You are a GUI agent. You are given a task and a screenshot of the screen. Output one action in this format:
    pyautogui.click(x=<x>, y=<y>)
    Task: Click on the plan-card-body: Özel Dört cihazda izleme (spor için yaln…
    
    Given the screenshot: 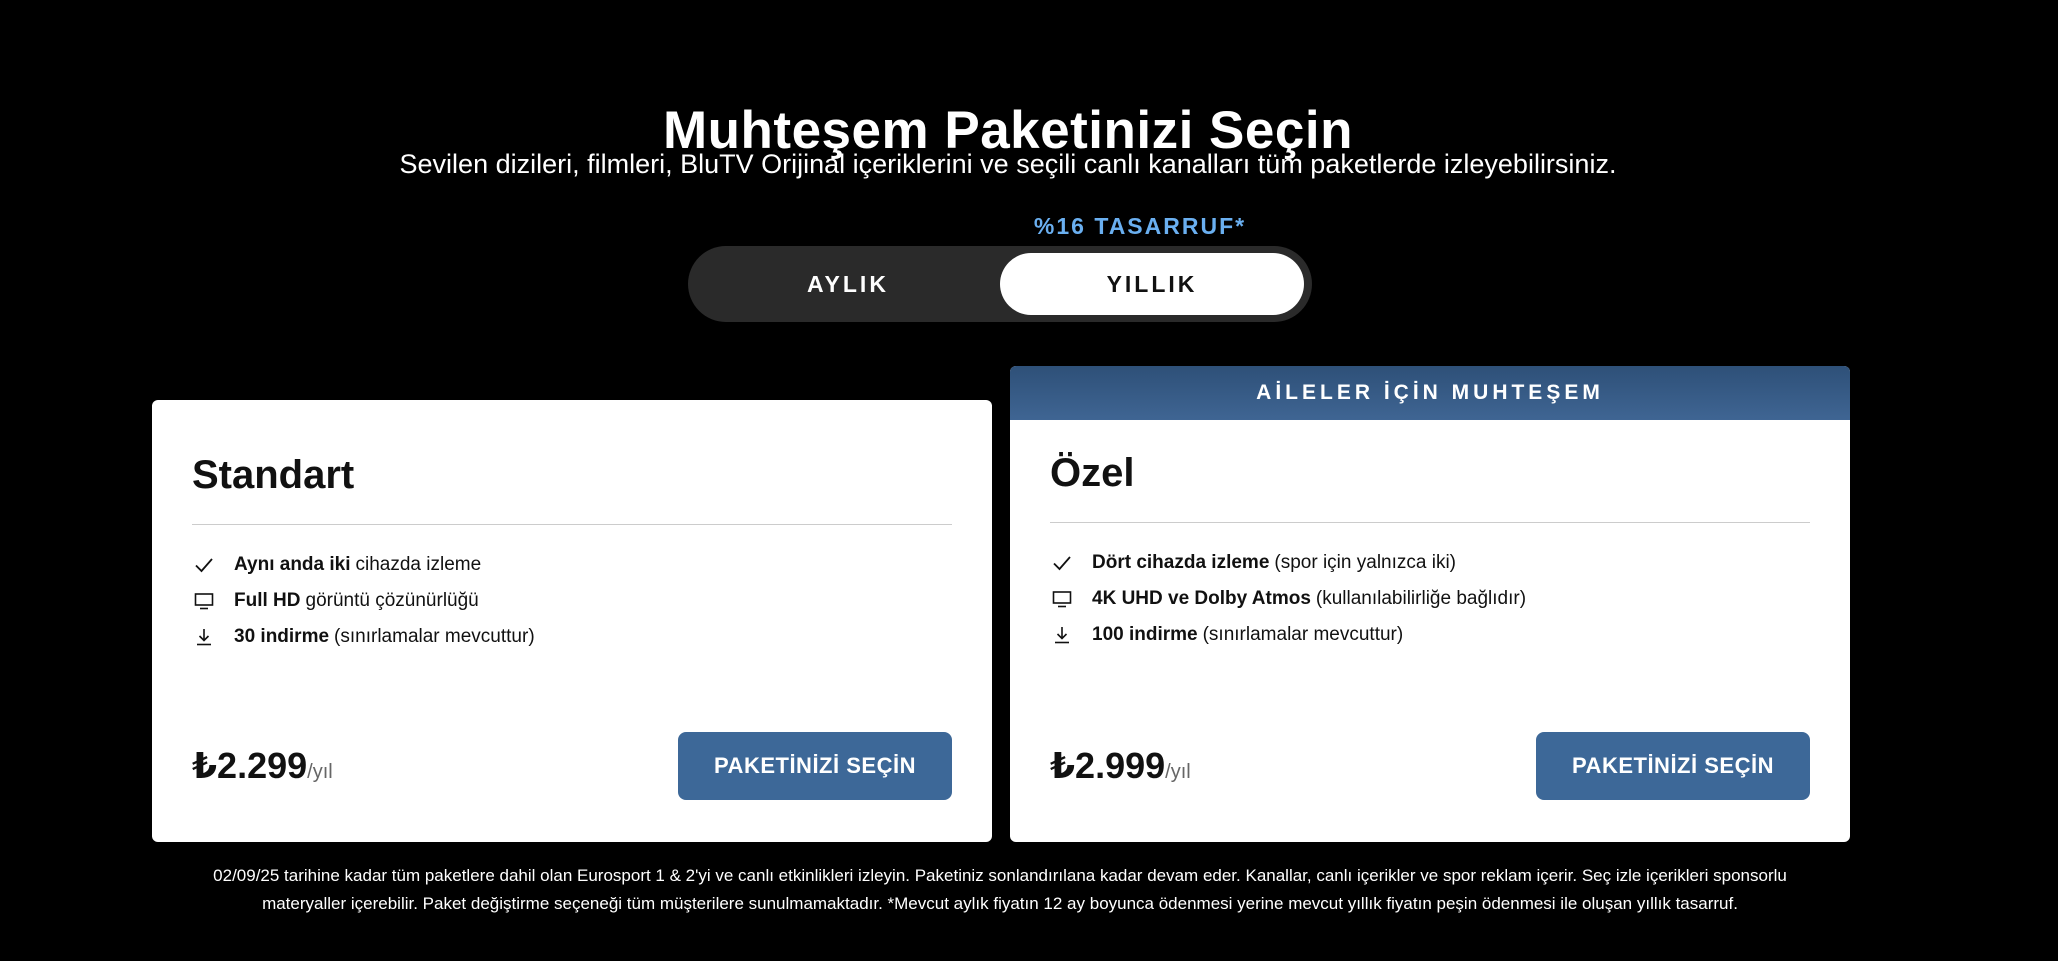 What is the action you would take?
    pyautogui.click(x=1430, y=536)
    